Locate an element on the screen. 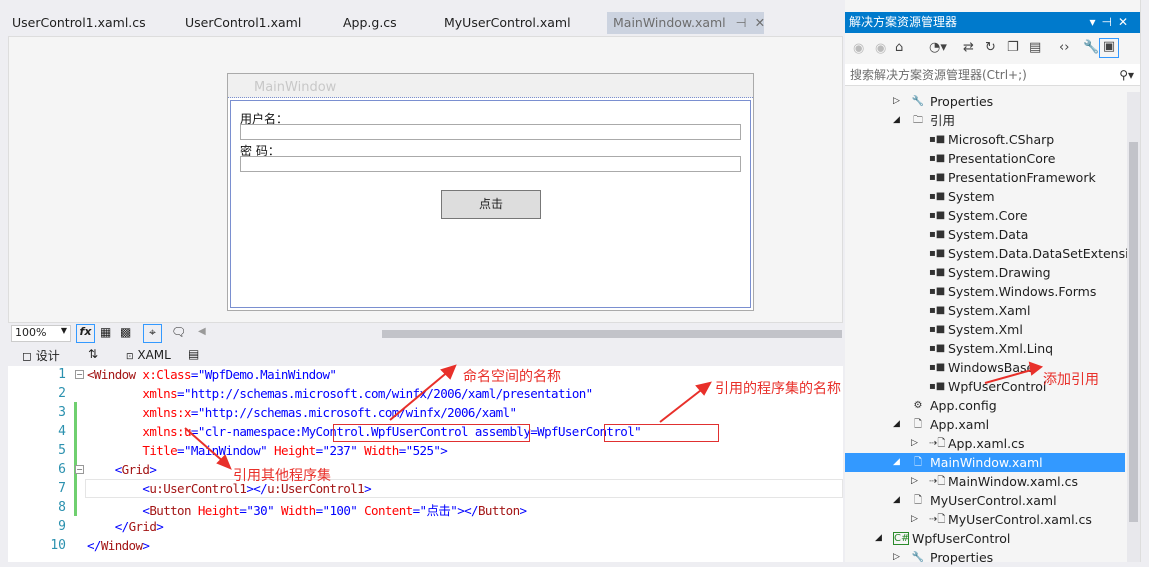 The image size is (1149, 567). code-token: MainWindow is located at coordinates (225, 450).